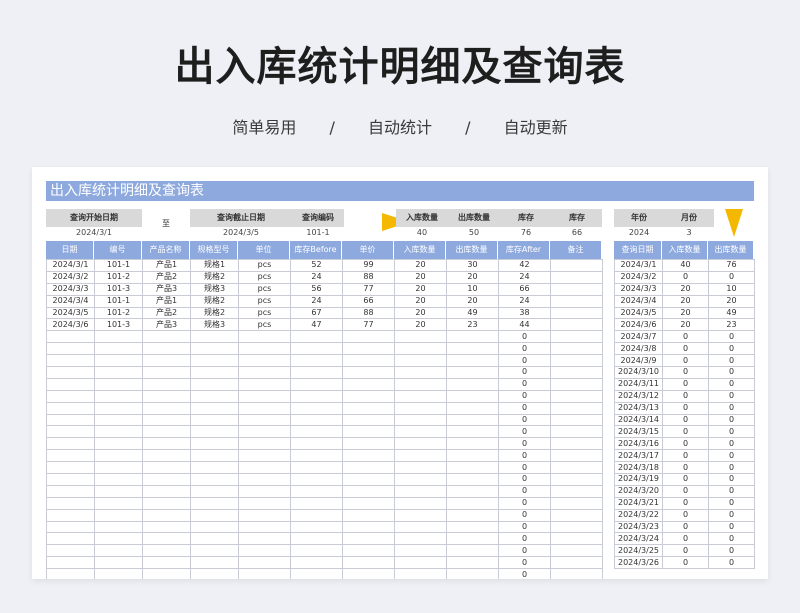  I want to click on main-cell: 产品2, so click(166, 313).